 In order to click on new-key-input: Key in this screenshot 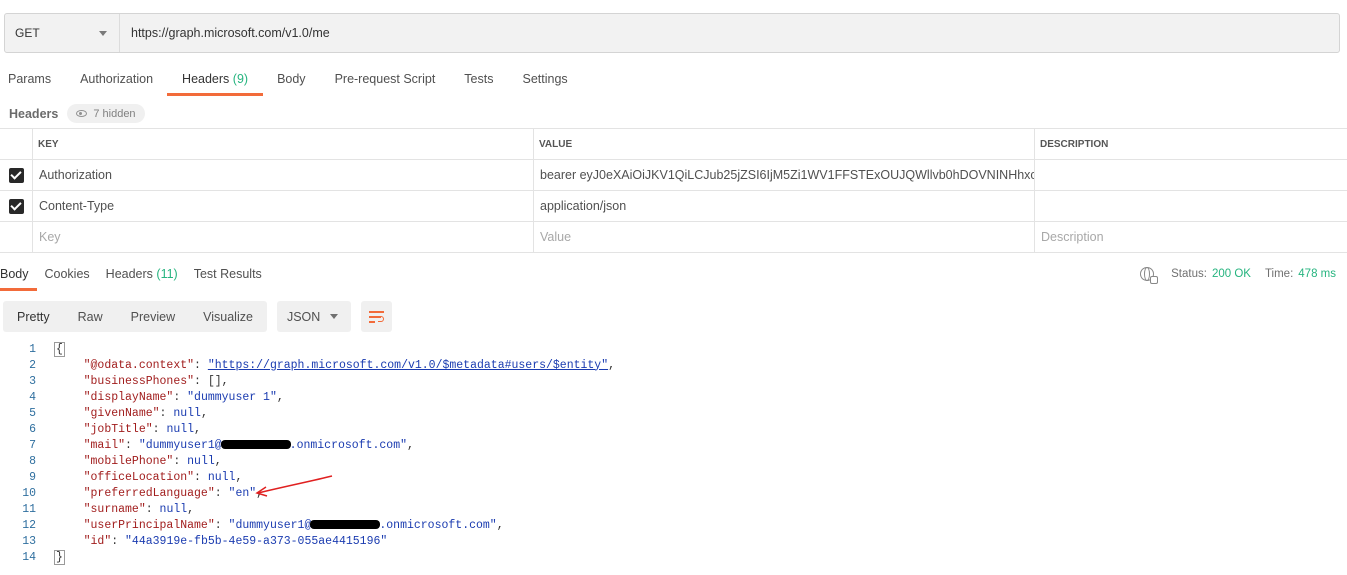, I will do `click(283, 237)`.